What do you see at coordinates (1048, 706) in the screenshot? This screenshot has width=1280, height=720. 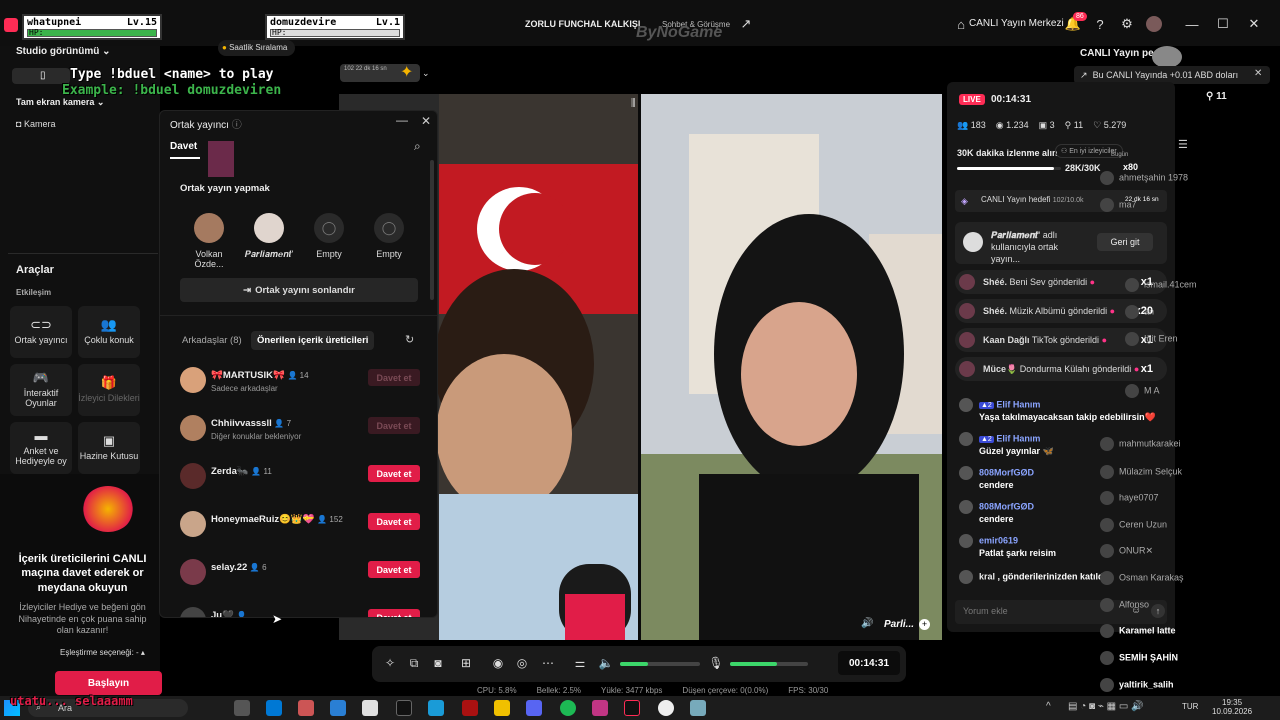 I see `tray-chevron-icon: ^` at bounding box center [1048, 706].